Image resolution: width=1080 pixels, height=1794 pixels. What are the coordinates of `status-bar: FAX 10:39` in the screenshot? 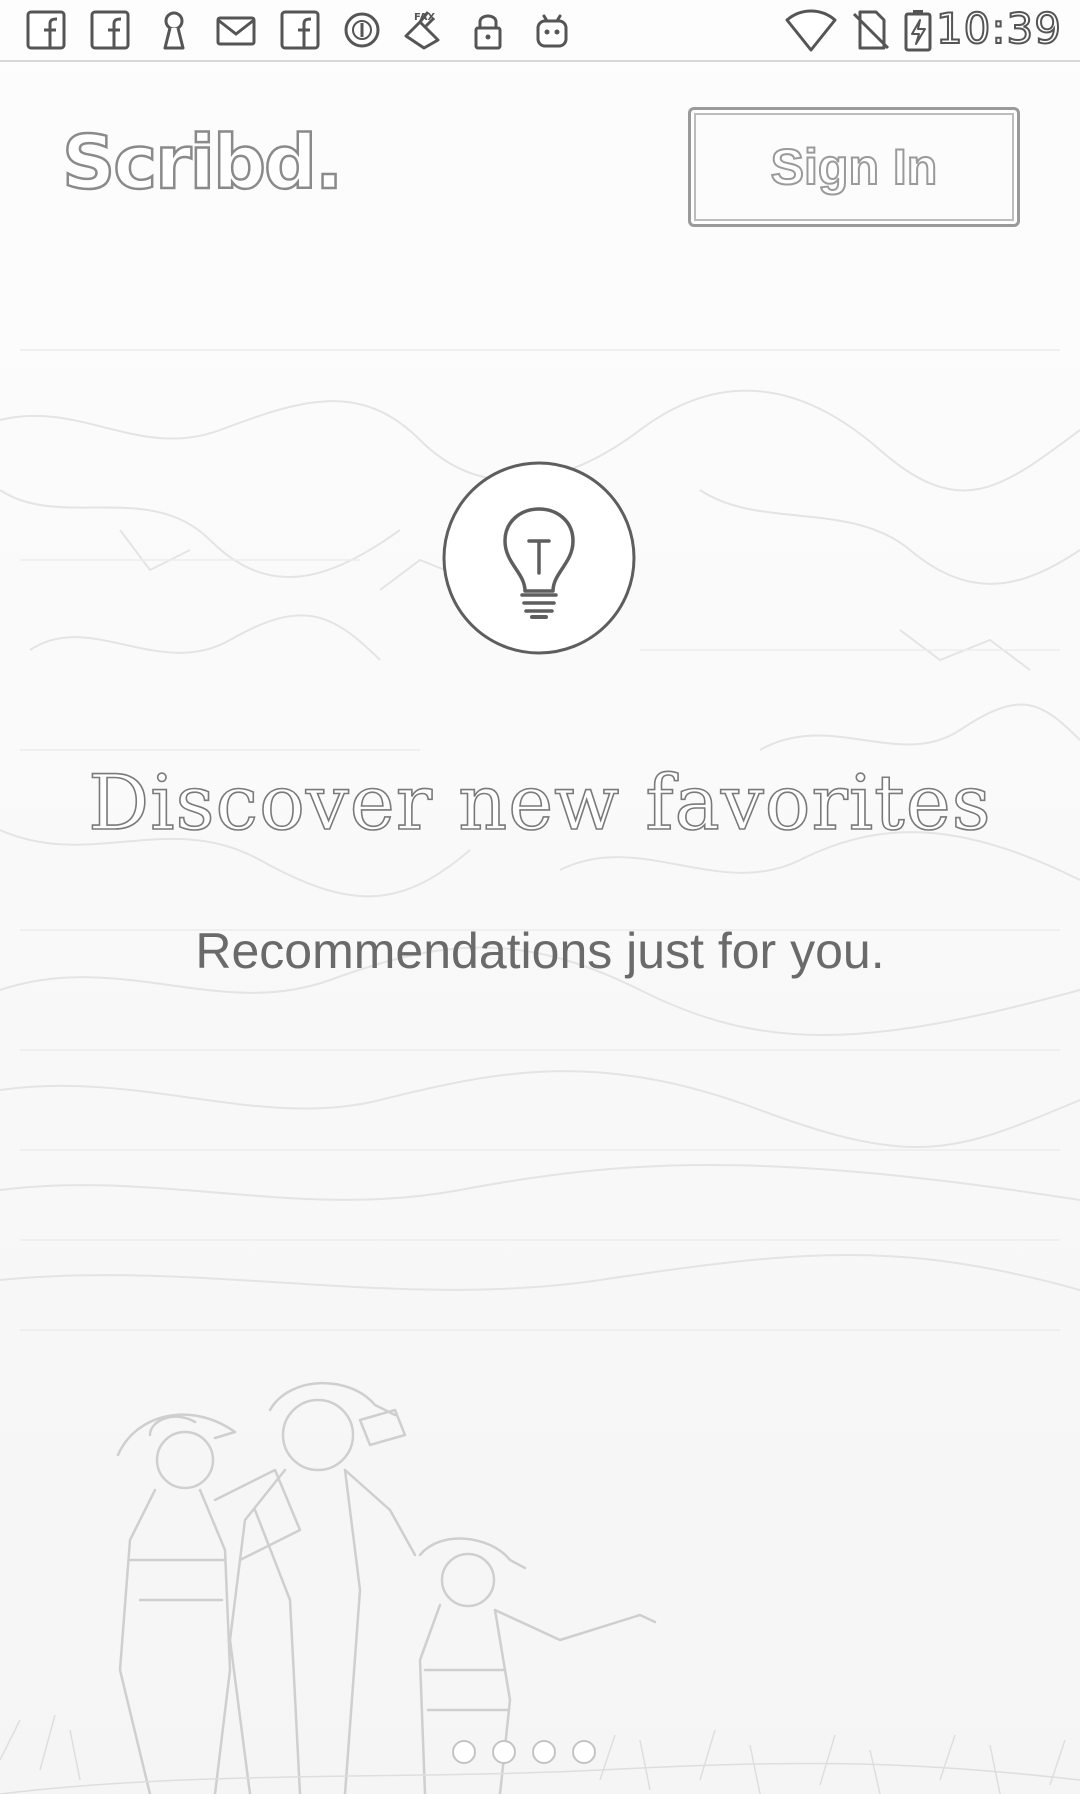 It's located at (540, 31).